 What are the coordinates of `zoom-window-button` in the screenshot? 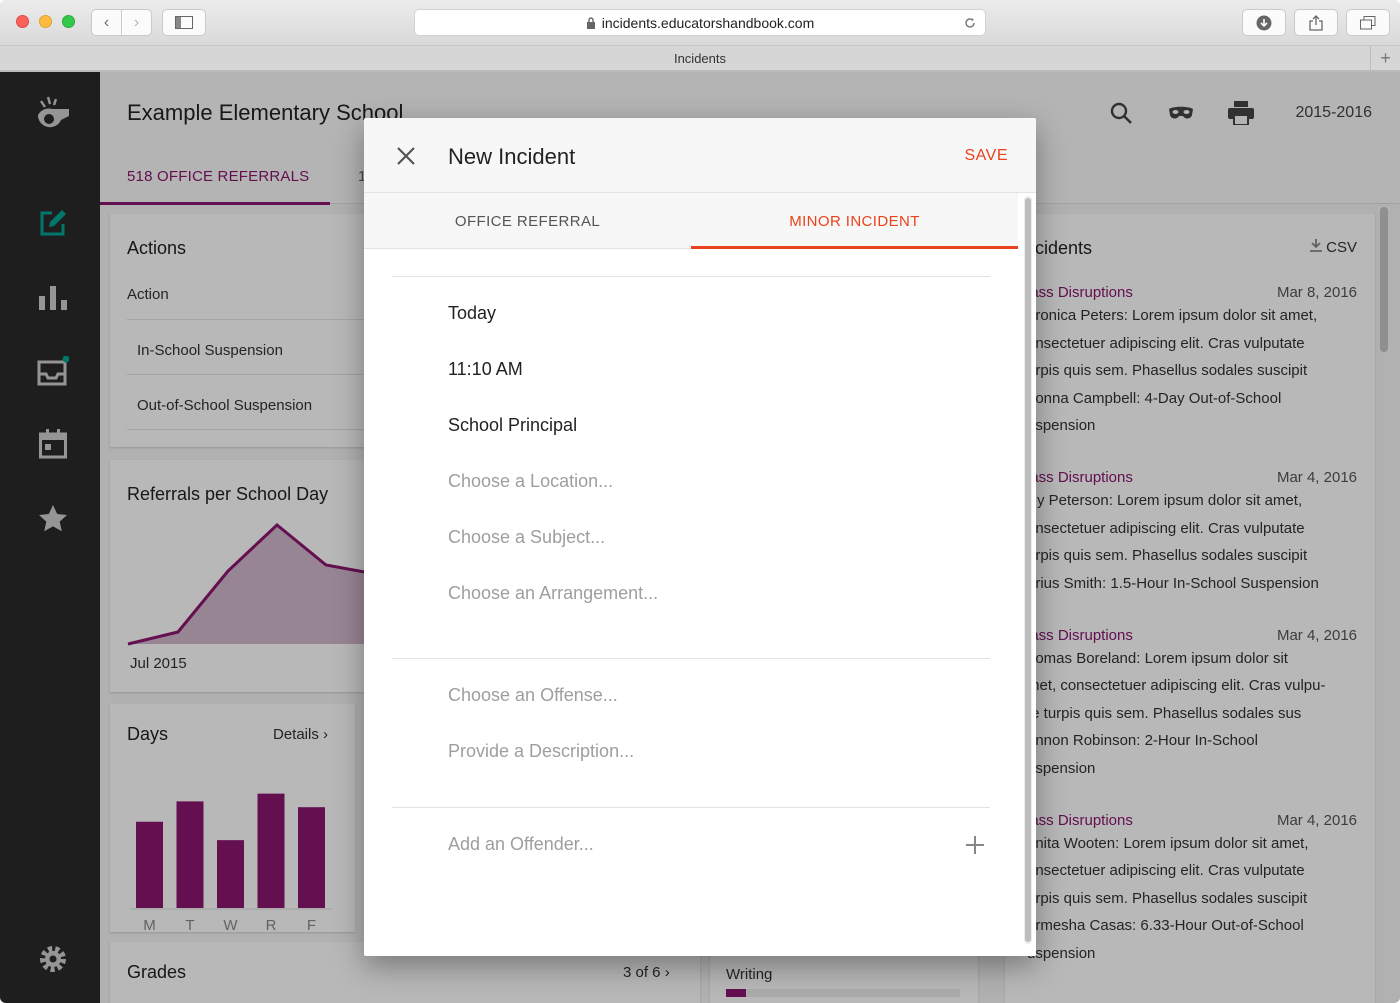 It's located at (68, 21).